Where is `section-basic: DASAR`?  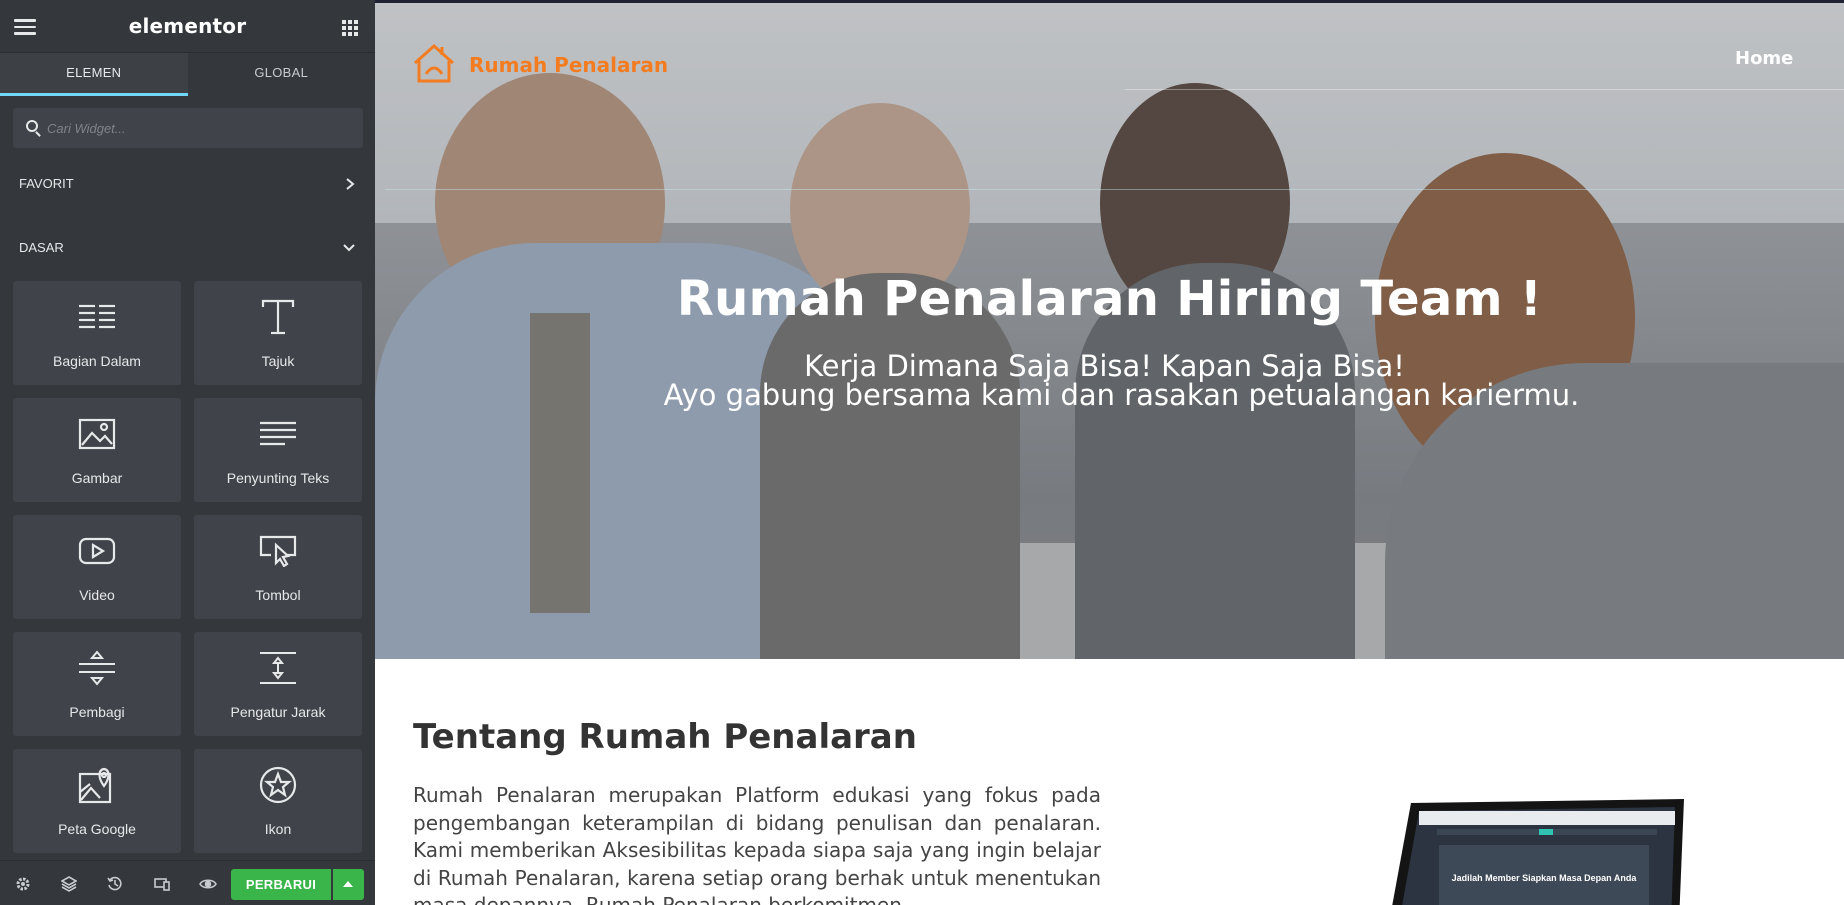
section-basic: DASAR is located at coordinates (187, 248).